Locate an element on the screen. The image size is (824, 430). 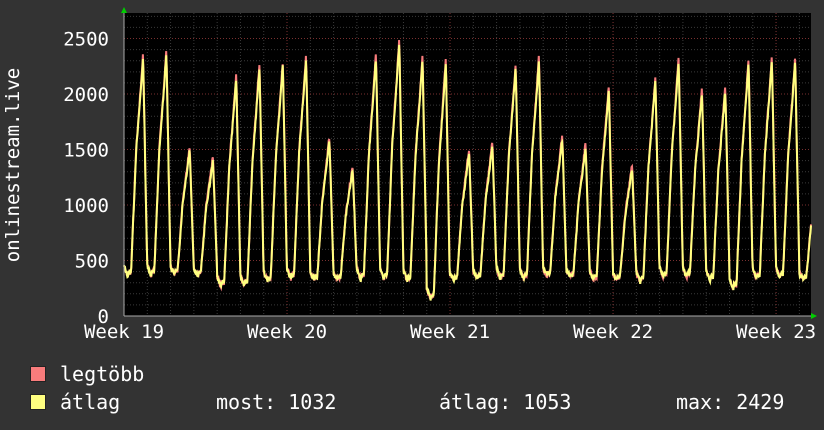
x-tick-label: Week 21 is located at coordinates (450, 332).